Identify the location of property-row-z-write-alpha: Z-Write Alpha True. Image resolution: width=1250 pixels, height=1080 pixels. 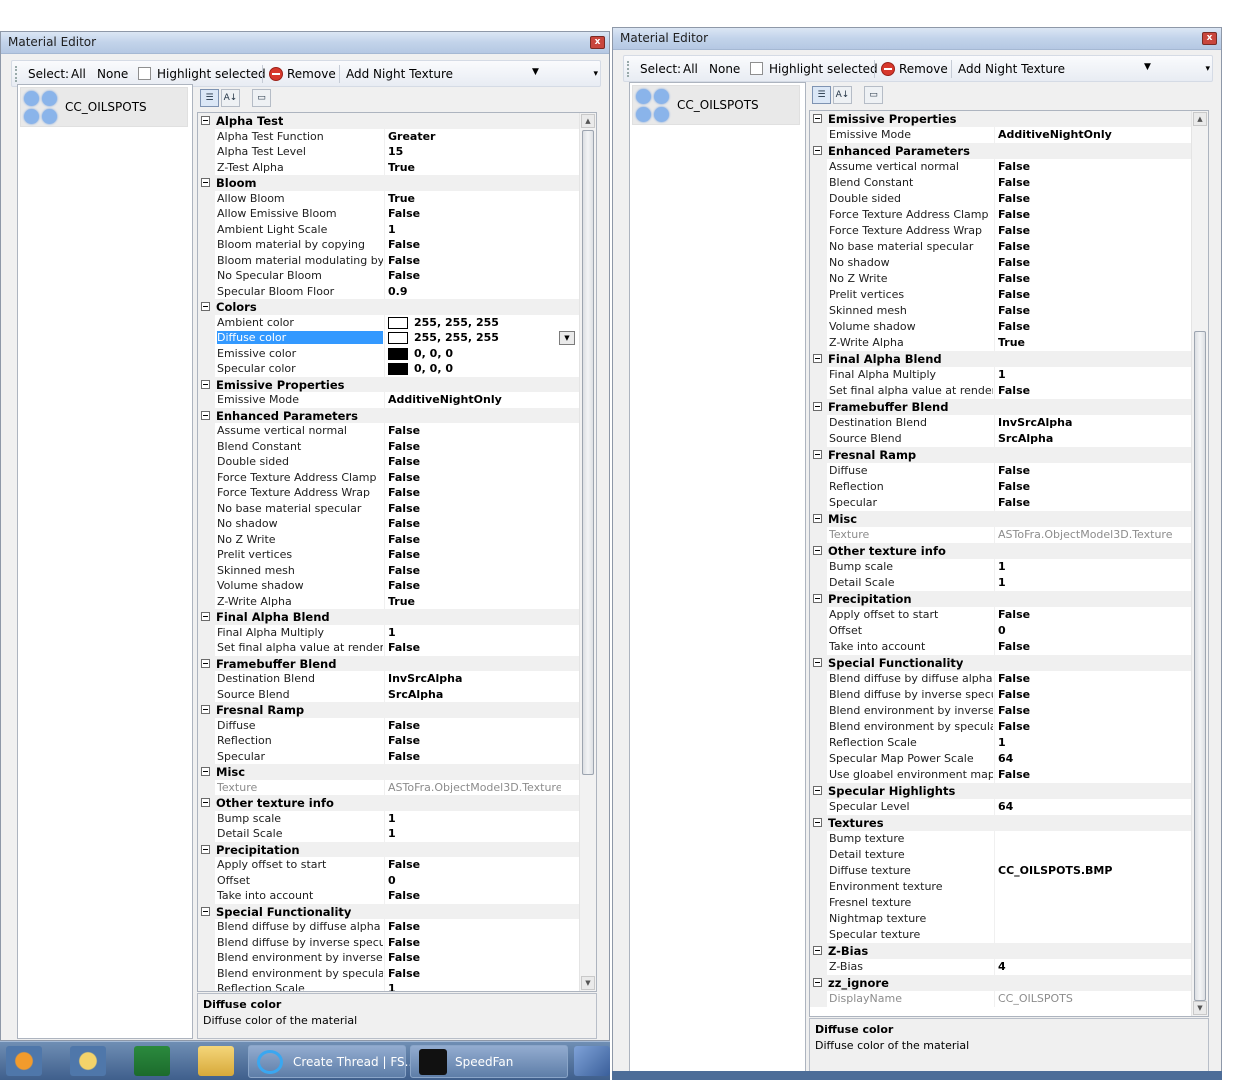
(388, 601).